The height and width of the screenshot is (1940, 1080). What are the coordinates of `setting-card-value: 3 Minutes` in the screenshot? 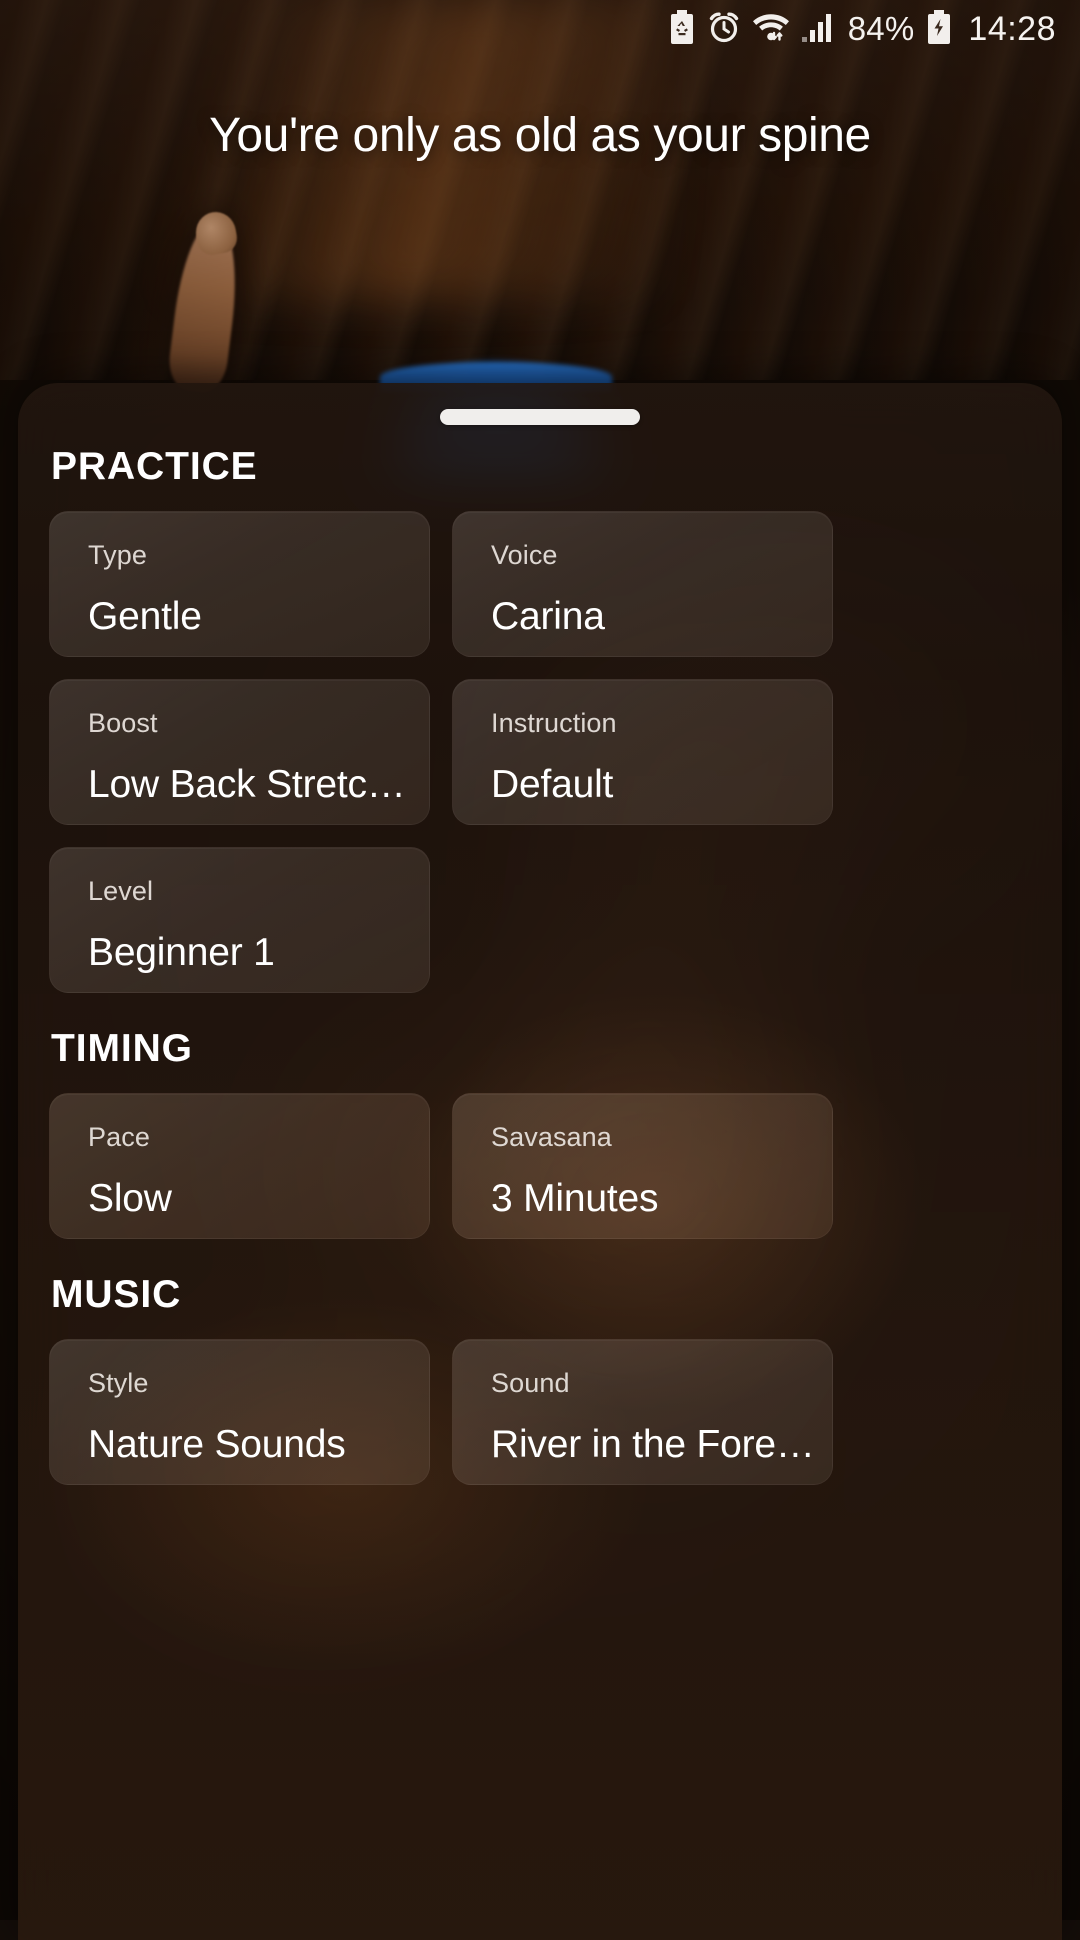 It's located at (575, 1198).